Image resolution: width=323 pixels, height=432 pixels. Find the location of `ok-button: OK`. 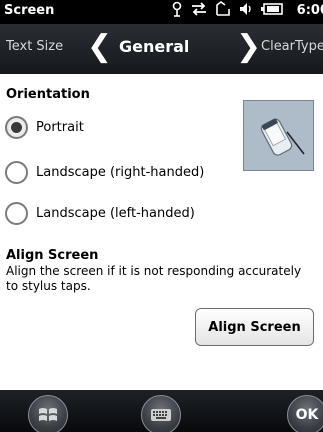

ok-button: OK is located at coordinates (305, 413).